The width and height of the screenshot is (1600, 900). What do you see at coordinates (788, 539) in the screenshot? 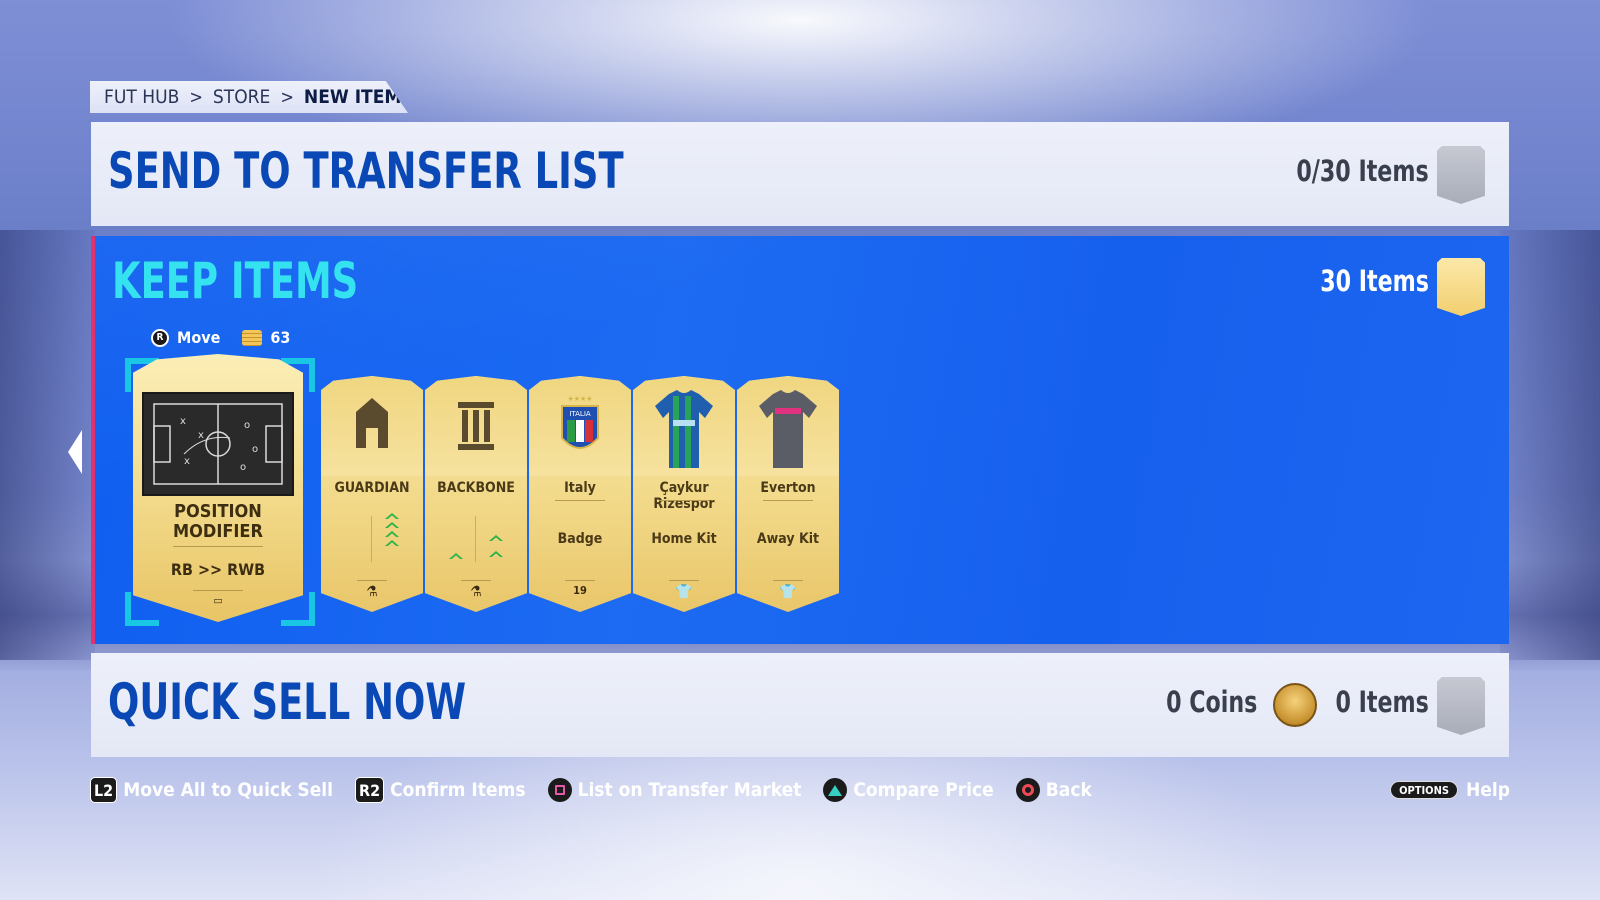
I see `card-type: Away Kit` at bounding box center [788, 539].